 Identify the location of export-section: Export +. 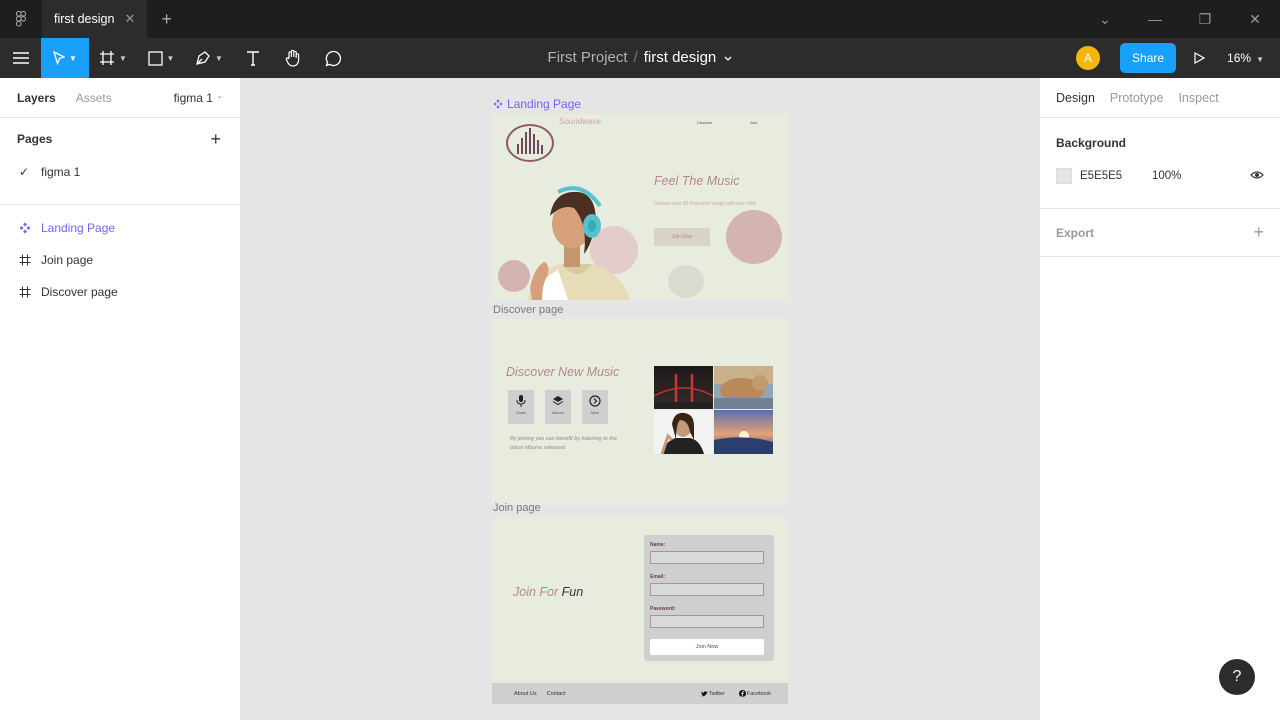
(1160, 233).